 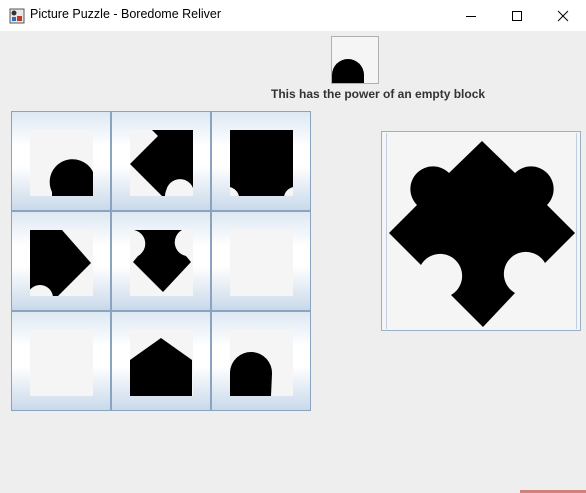 I want to click on minimize-button, so click(x=471, y=15).